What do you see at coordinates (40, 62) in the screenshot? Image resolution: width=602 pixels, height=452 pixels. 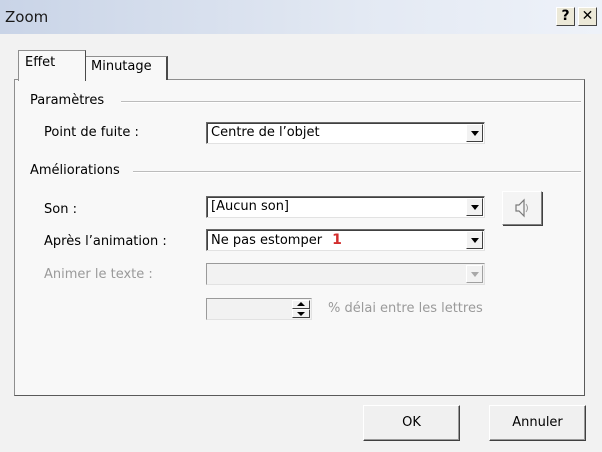 I see `tab-effet-label: Effet` at bounding box center [40, 62].